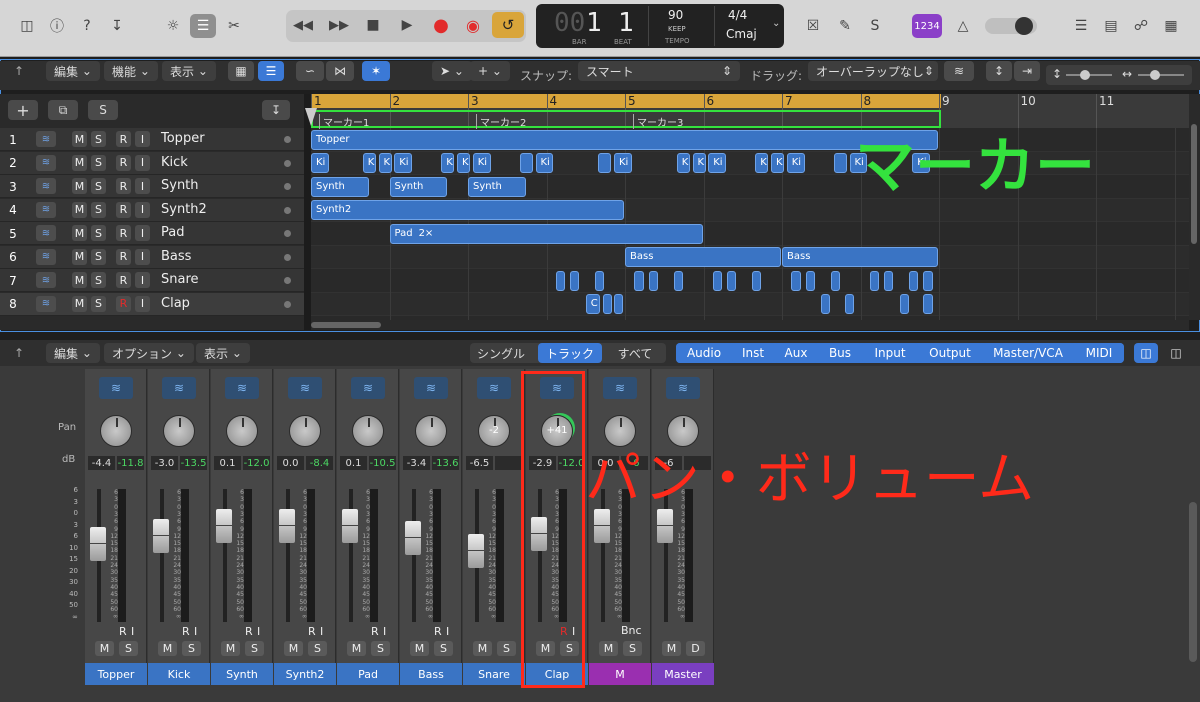 The height and width of the screenshot is (702, 1200). Describe the element at coordinates (501, 121) in the screenshot. I see `marker: マーカー2` at that location.